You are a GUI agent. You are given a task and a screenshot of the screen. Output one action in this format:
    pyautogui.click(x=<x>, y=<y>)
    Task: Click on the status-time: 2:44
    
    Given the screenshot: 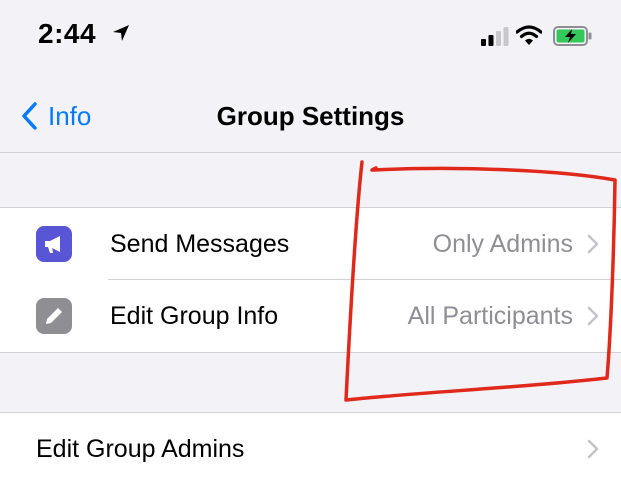 What is the action you would take?
    pyautogui.click(x=67, y=33)
    